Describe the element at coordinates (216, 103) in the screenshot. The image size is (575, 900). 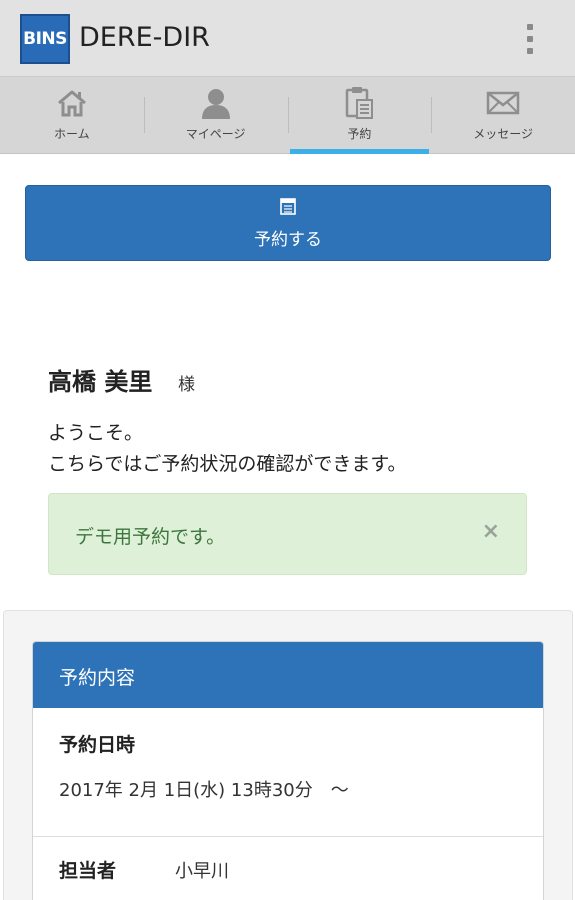
I see `person-icon` at that location.